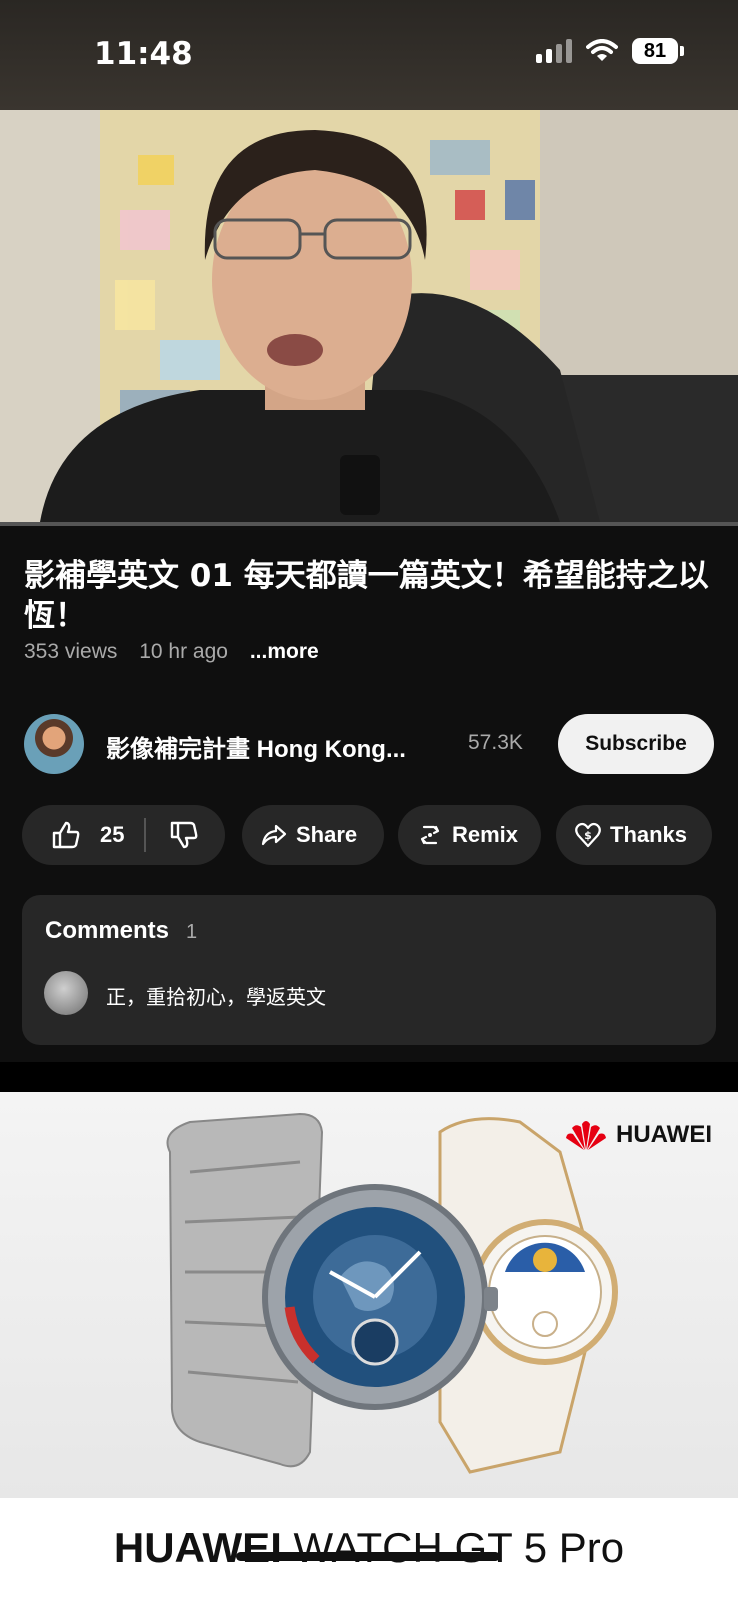  I want to click on ad-product-brand: HUAWEI, so click(197, 1547).